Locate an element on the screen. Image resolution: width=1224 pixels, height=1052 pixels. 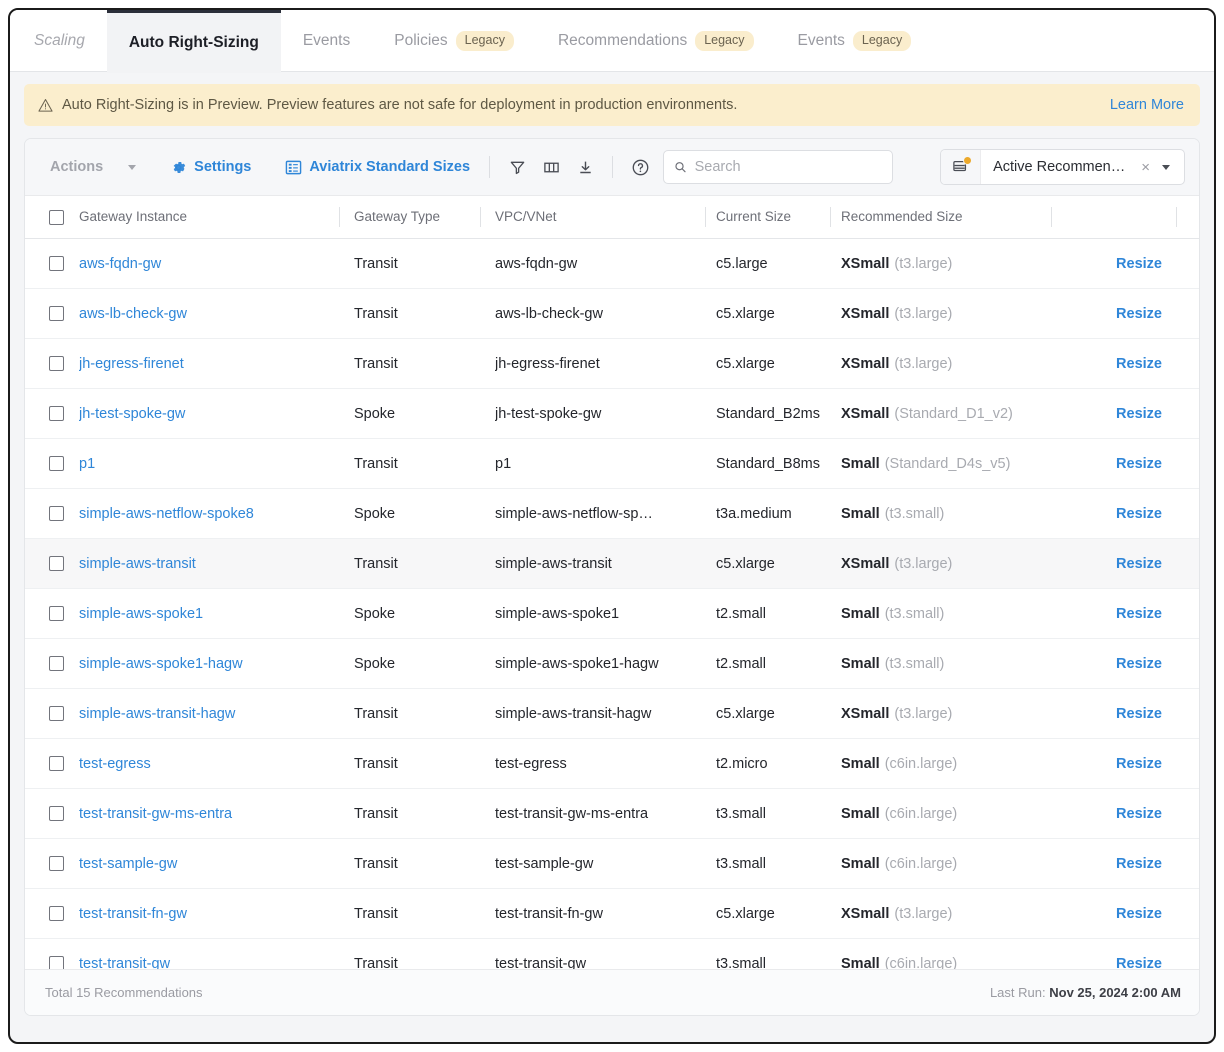
gateway-instance-link: aws-lb-check-gw is located at coordinates (204, 314).